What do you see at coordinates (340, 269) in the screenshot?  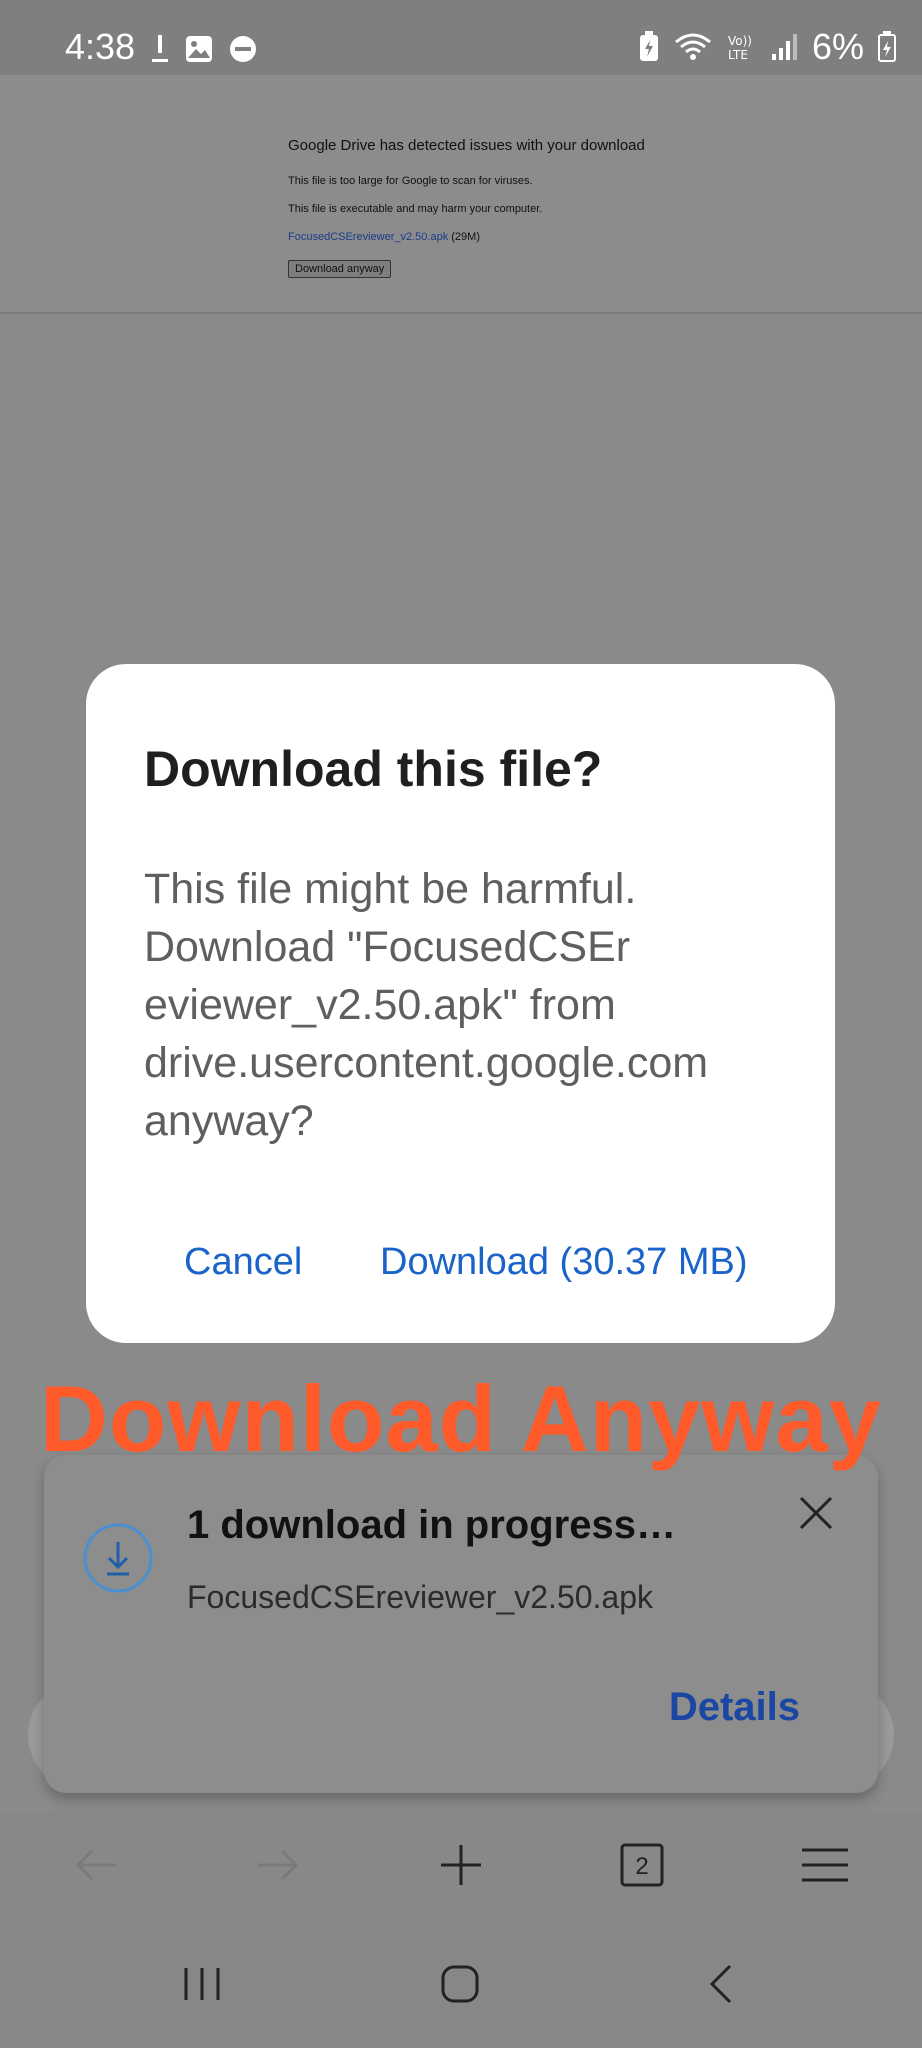 I see `webpage-download-anyway-button: Download anyway` at bounding box center [340, 269].